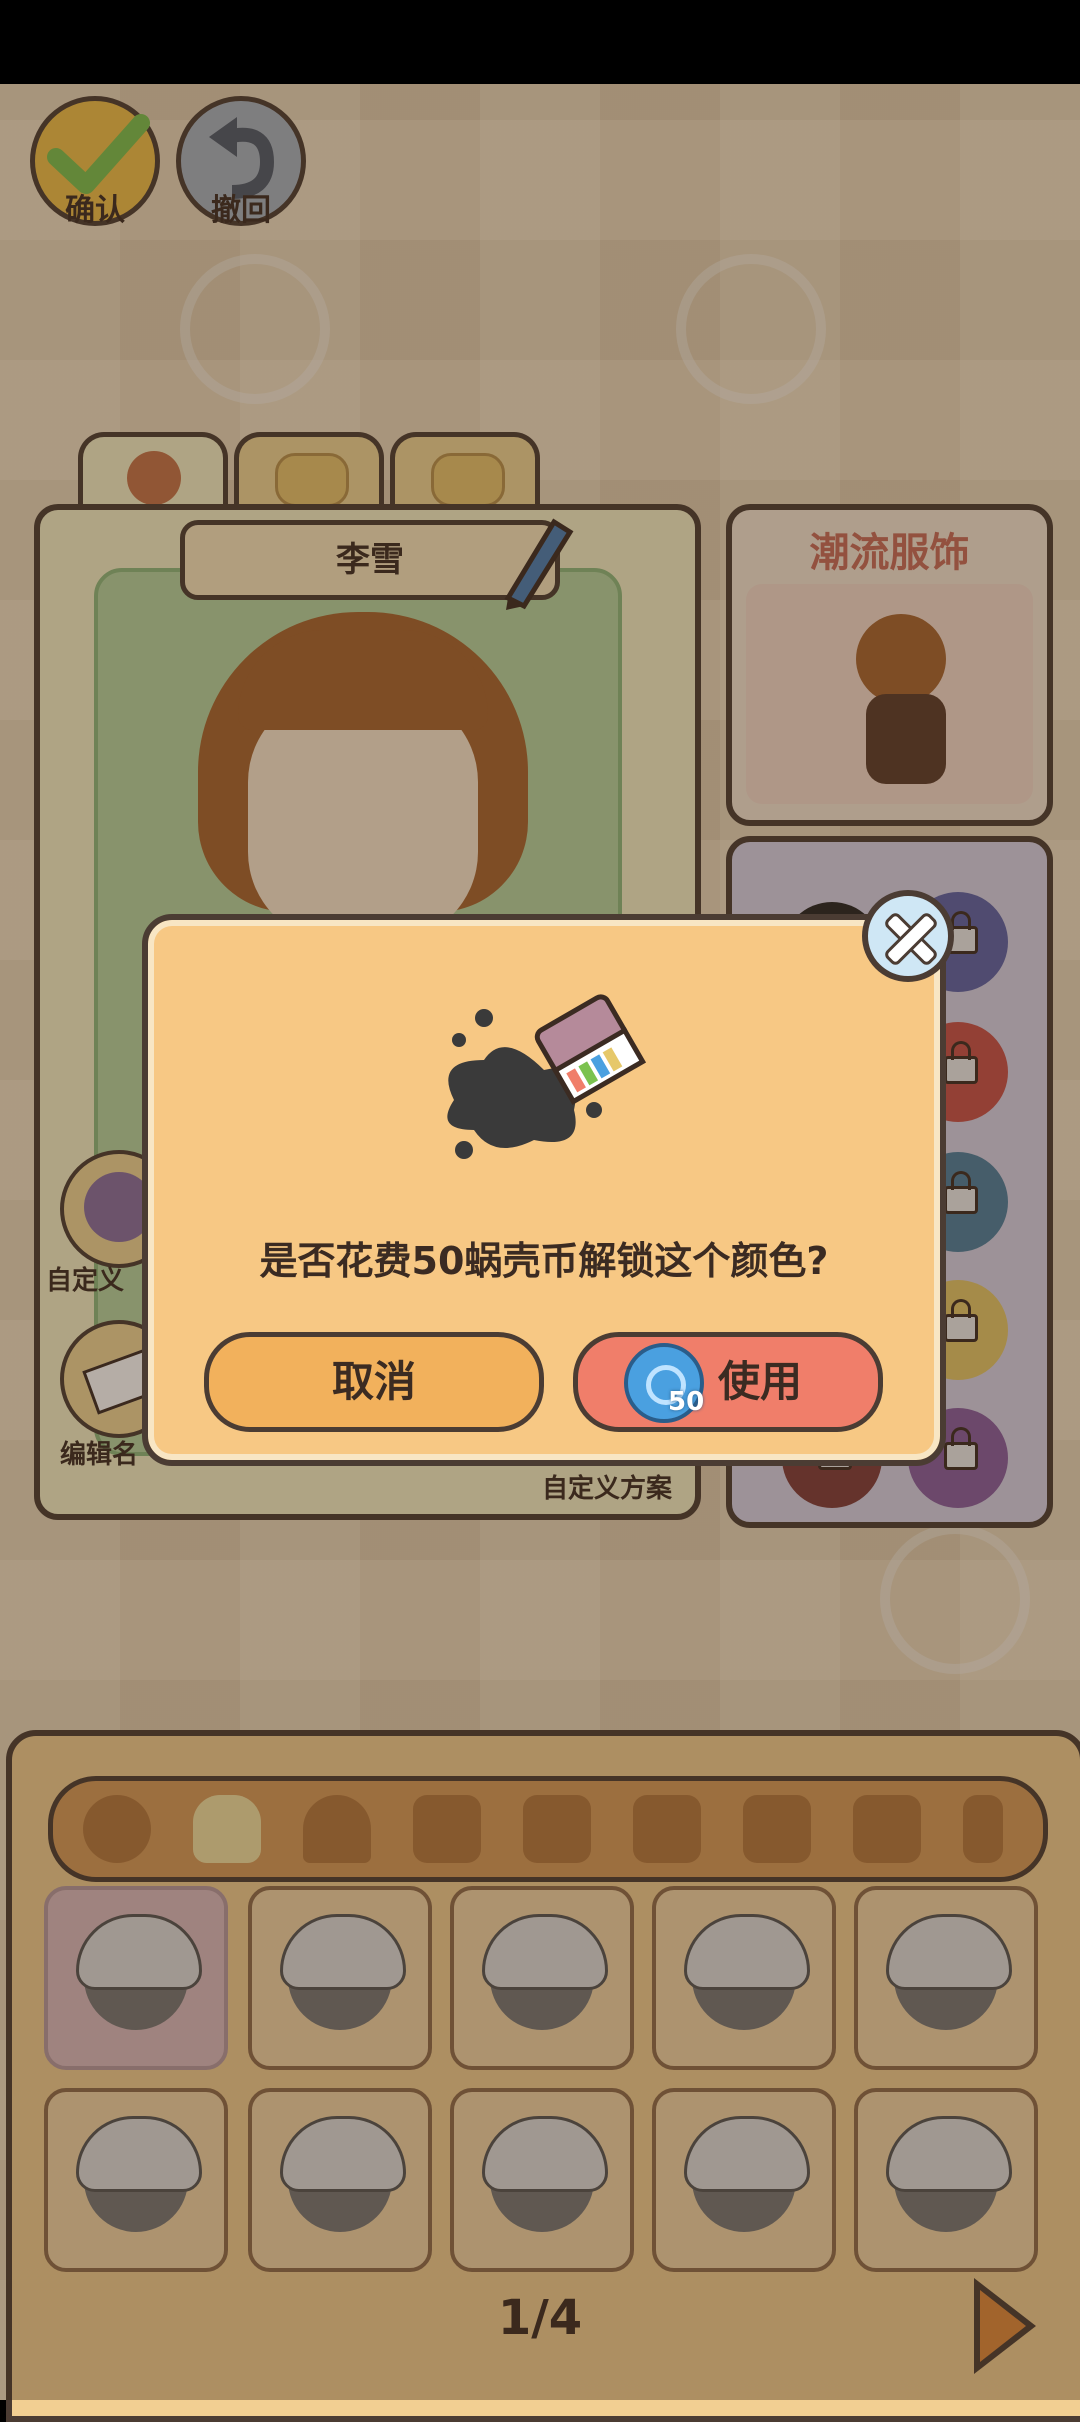 The width and height of the screenshot is (1080, 2422). I want to click on use-button: 50 使用, so click(728, 1382).